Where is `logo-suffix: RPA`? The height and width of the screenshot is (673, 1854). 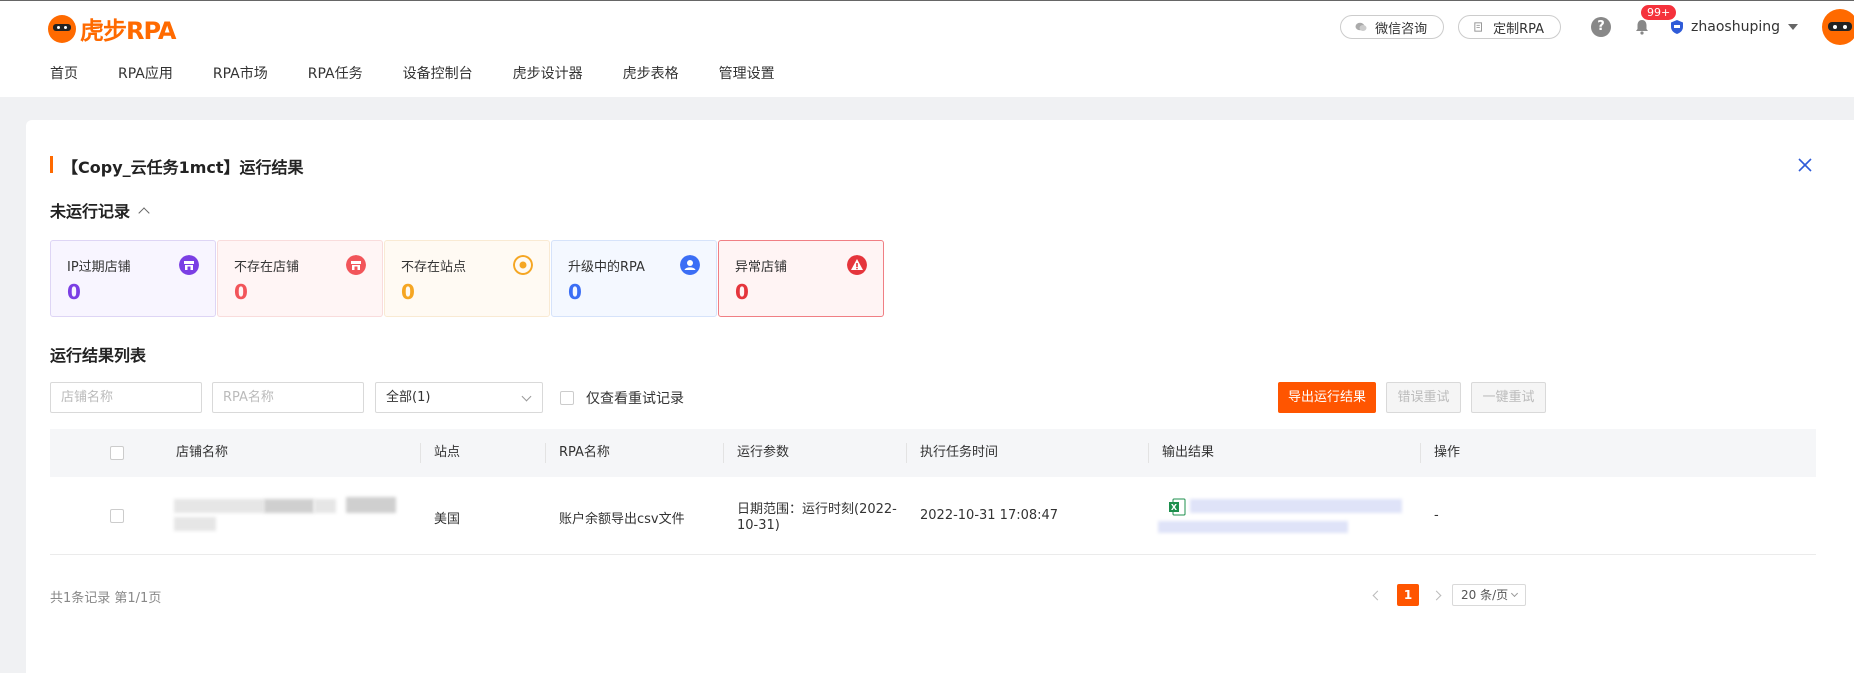 logo-suffix: RPA is located at coordinates (151, 31).